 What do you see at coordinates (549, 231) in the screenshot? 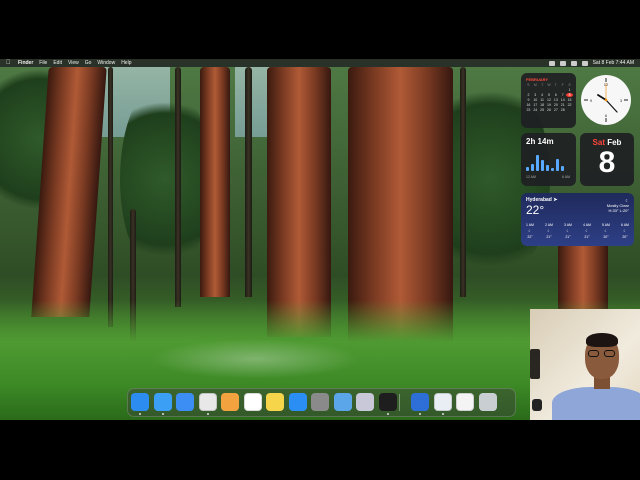
I see `weather-hour: 2 AM ☾ 21°` at bounding box center [549, 231].